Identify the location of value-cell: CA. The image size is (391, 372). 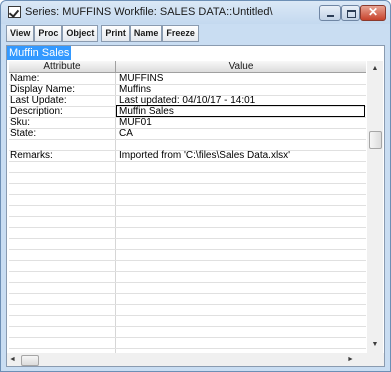
(241, 133).